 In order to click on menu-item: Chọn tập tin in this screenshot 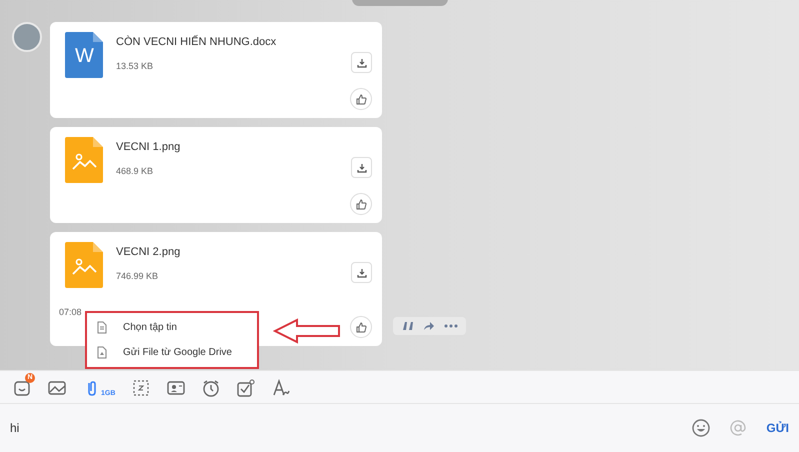, I will do `click(172, 327)`.